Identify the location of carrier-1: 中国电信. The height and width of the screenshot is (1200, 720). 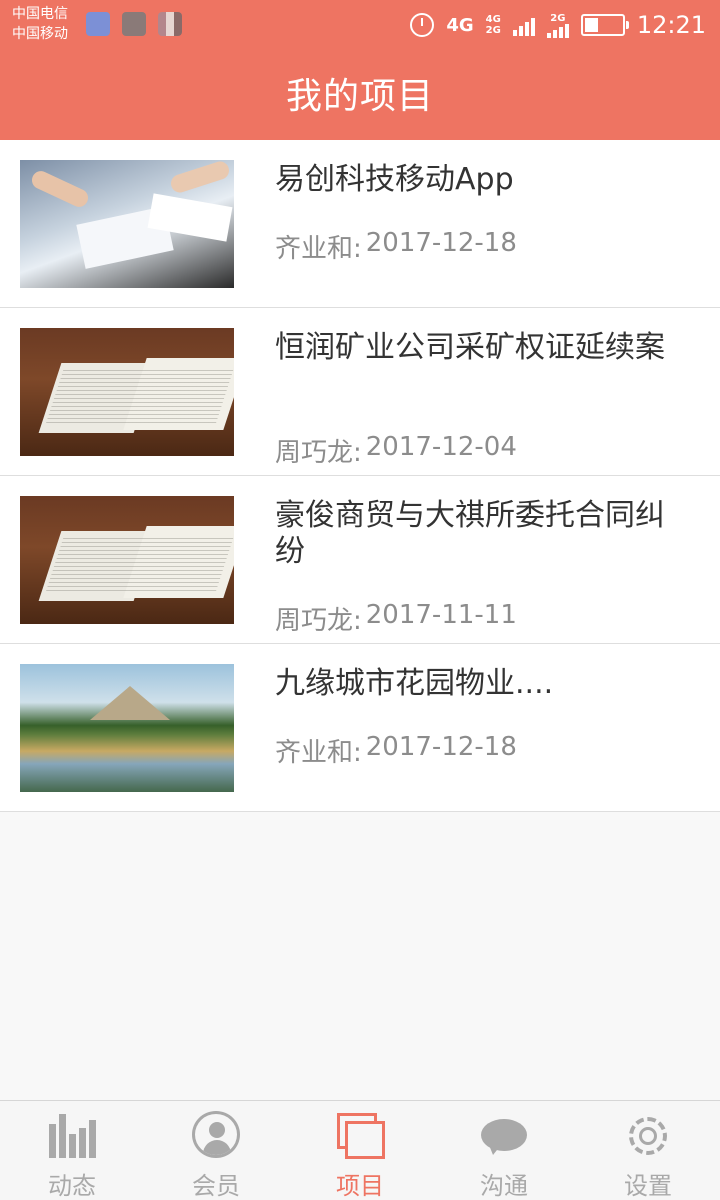
(40, 14).